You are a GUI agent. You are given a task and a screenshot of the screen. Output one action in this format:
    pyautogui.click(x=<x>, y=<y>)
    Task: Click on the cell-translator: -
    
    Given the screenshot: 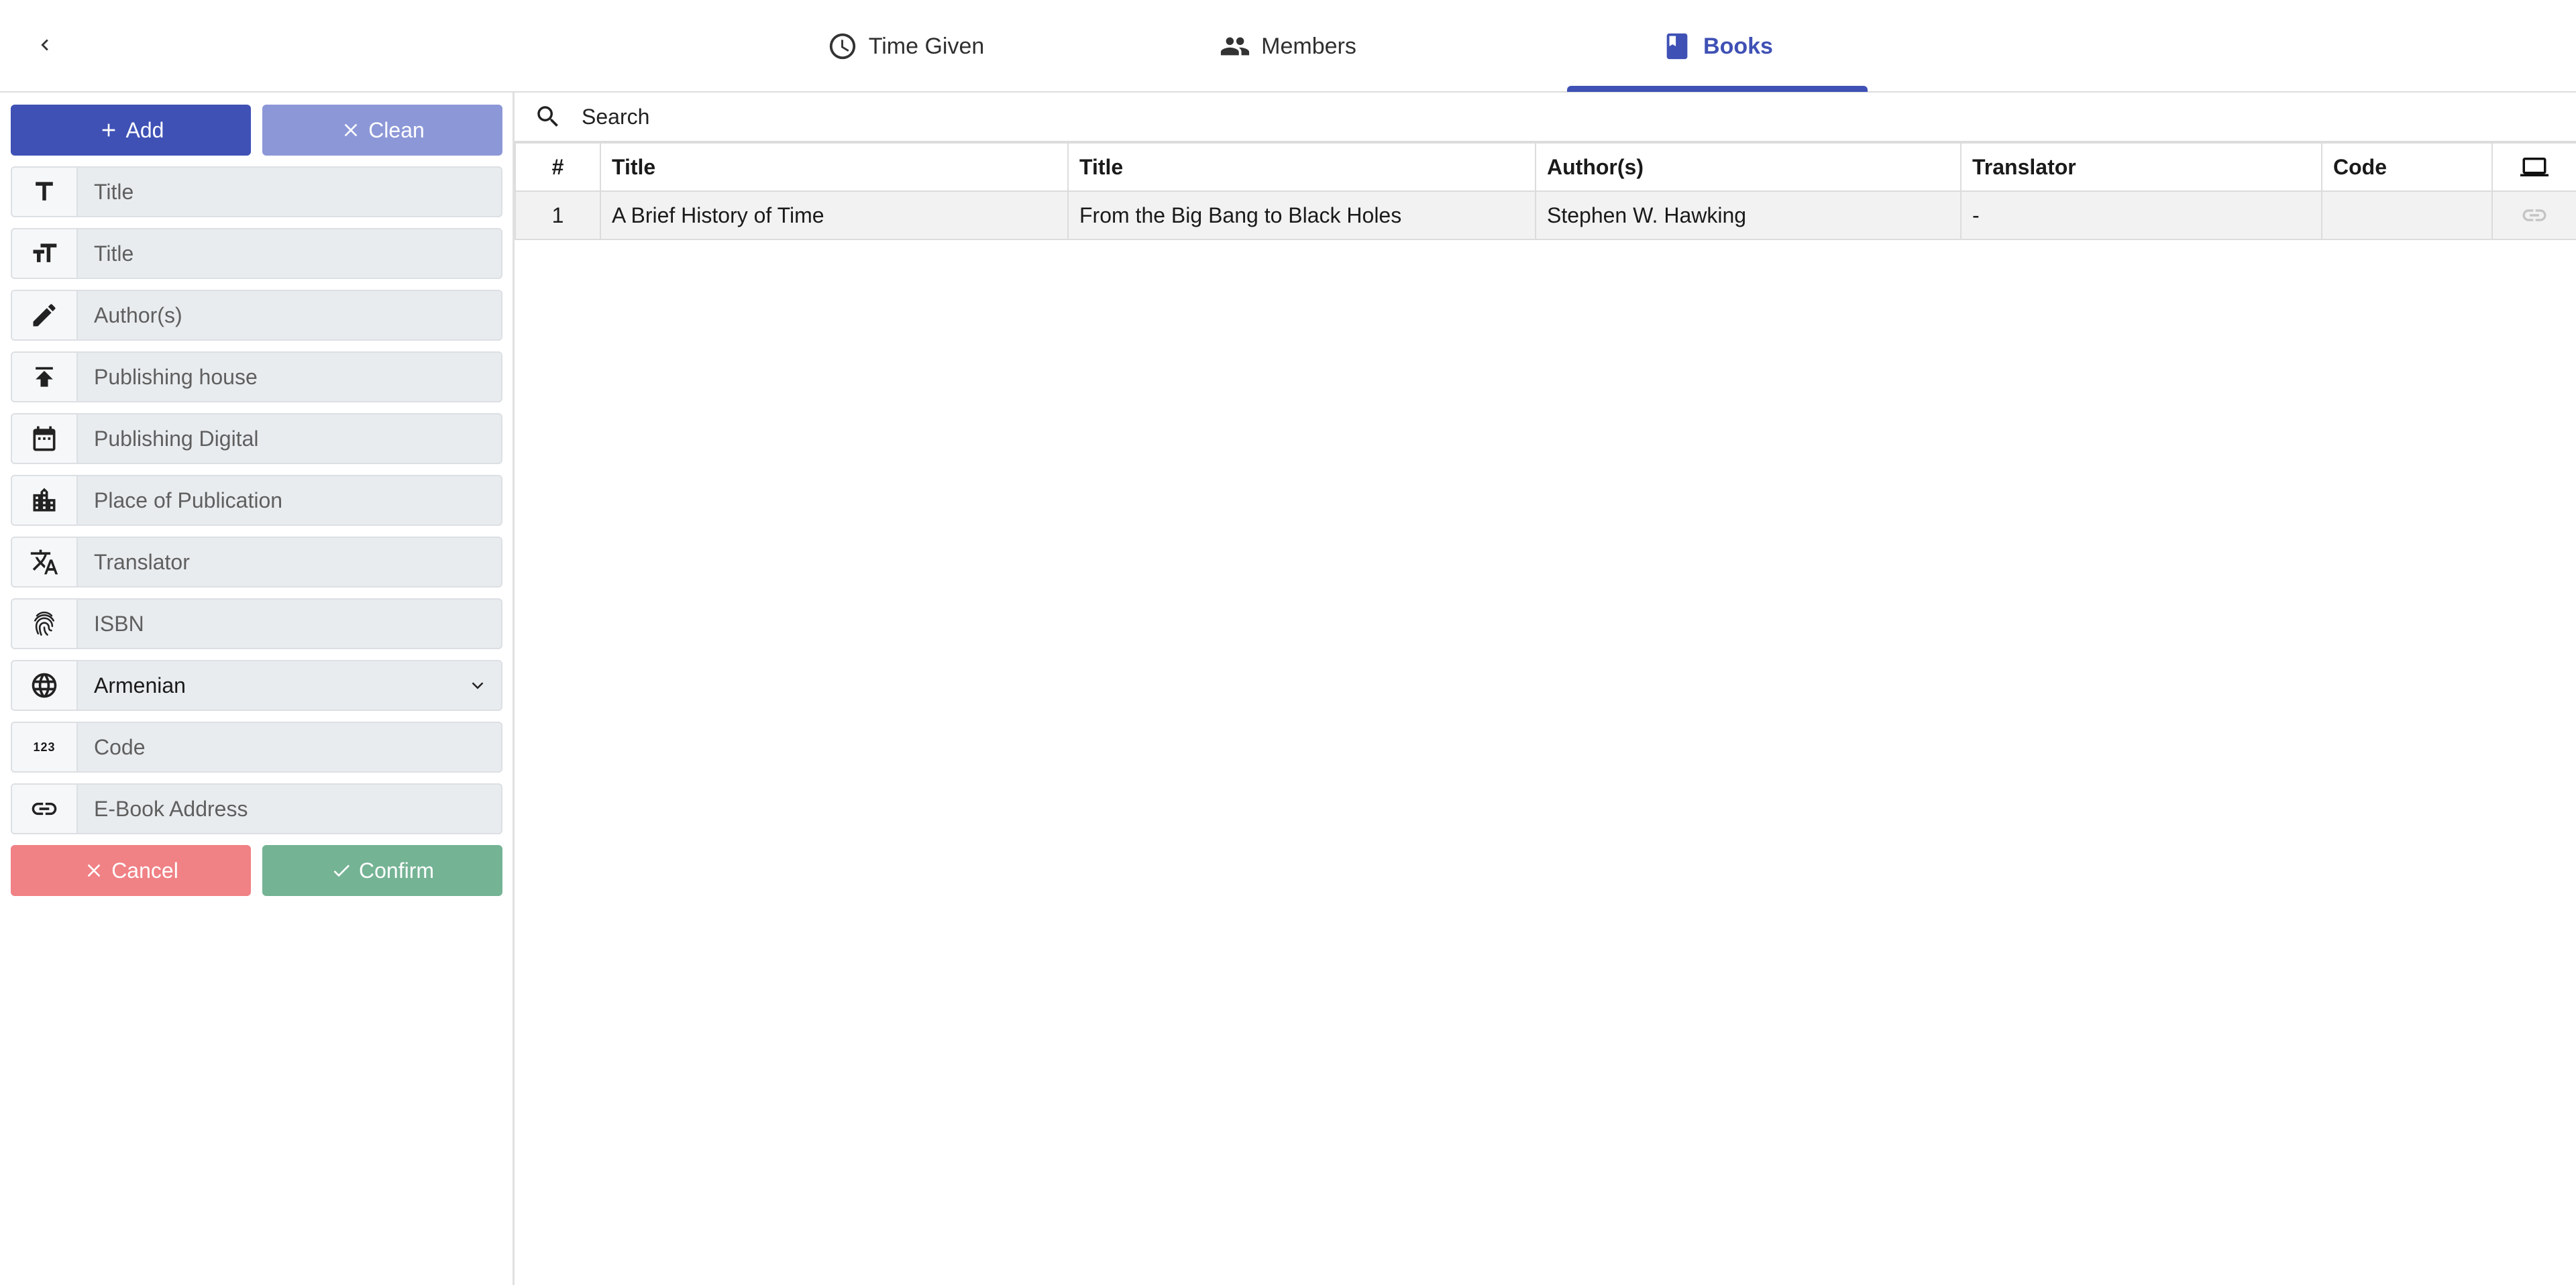 What is the action you would take?
    pyautogui.click(x=2141, y=215)
    